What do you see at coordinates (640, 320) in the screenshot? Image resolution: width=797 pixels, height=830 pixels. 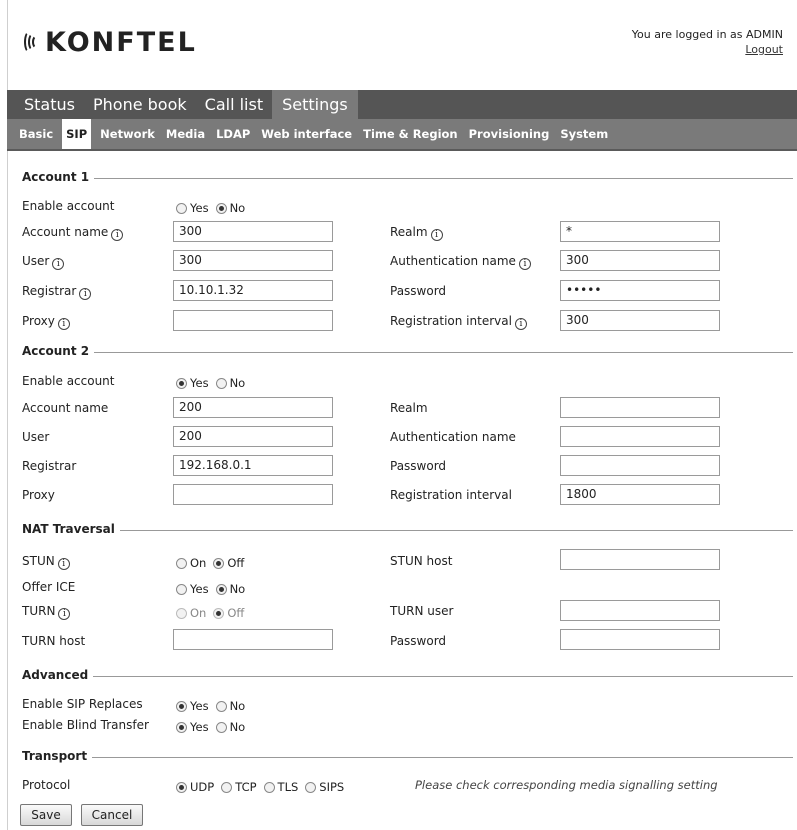 I see `account1-reg-interval-field: 300` at bounding box center [640, 320].